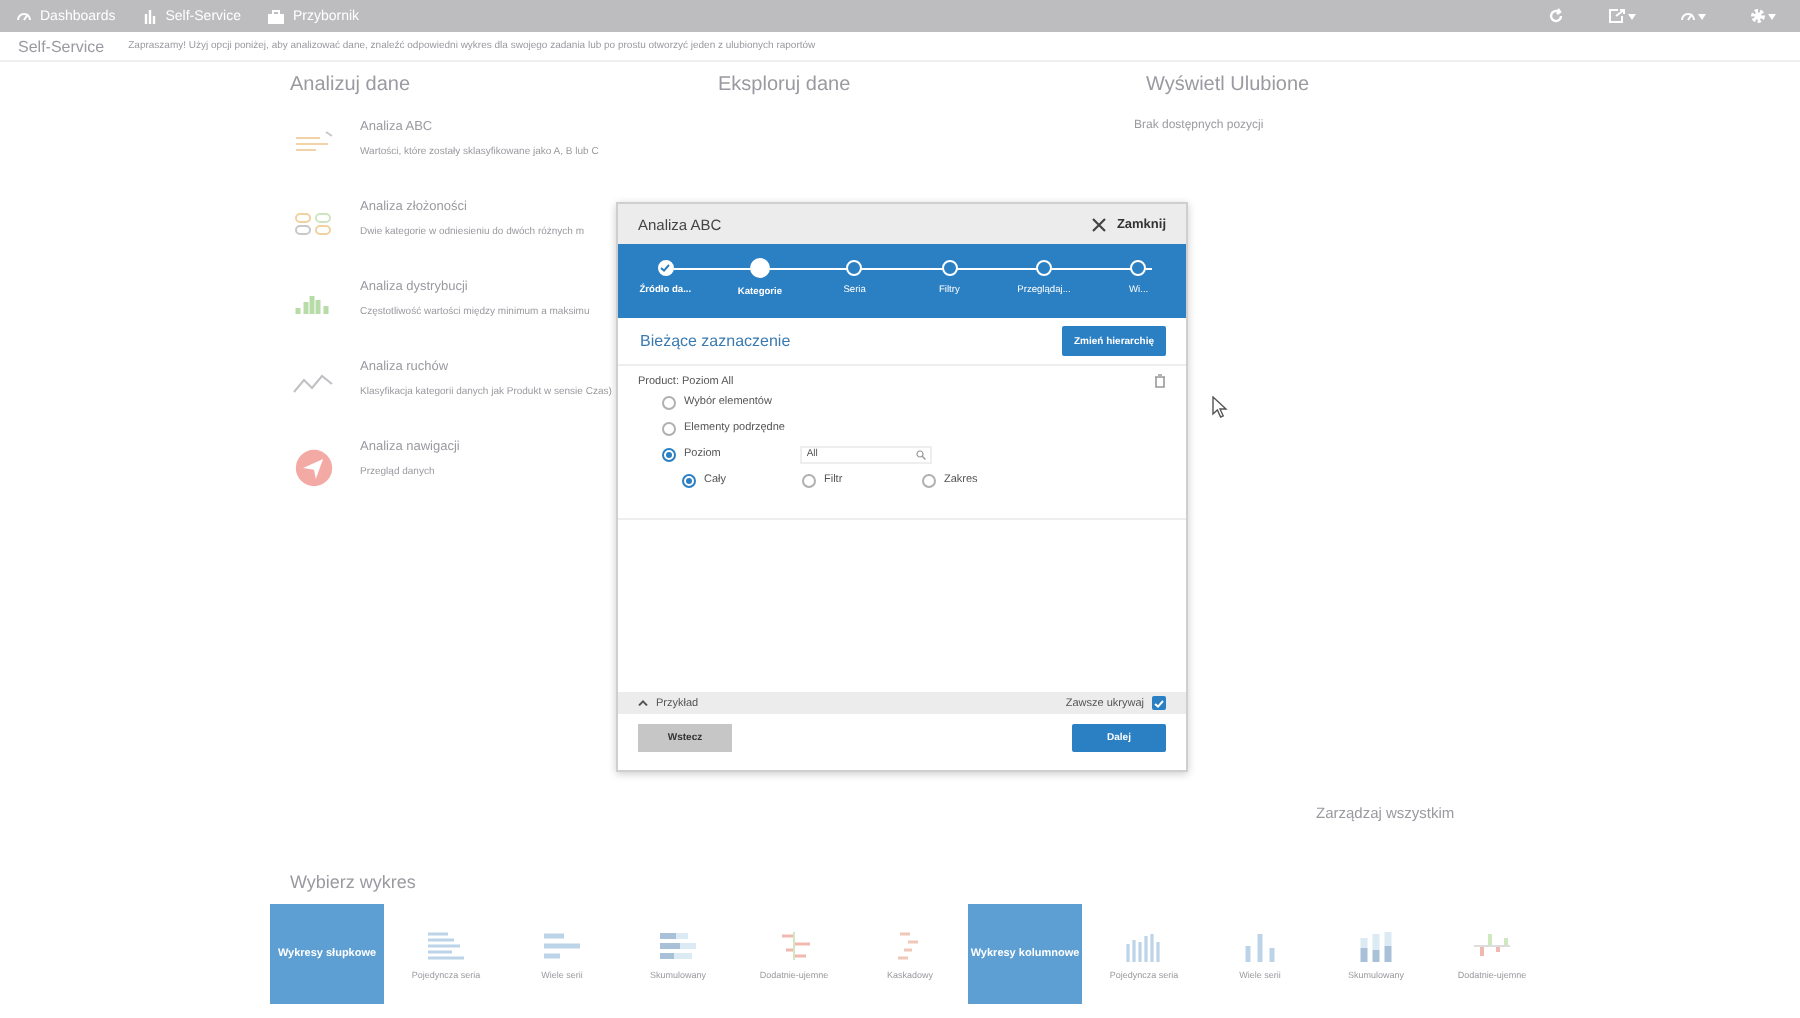 The width and height of the screenshot is (1800, 1018). I want to click on section-heading: Analizuj dane, so click(351, 85).